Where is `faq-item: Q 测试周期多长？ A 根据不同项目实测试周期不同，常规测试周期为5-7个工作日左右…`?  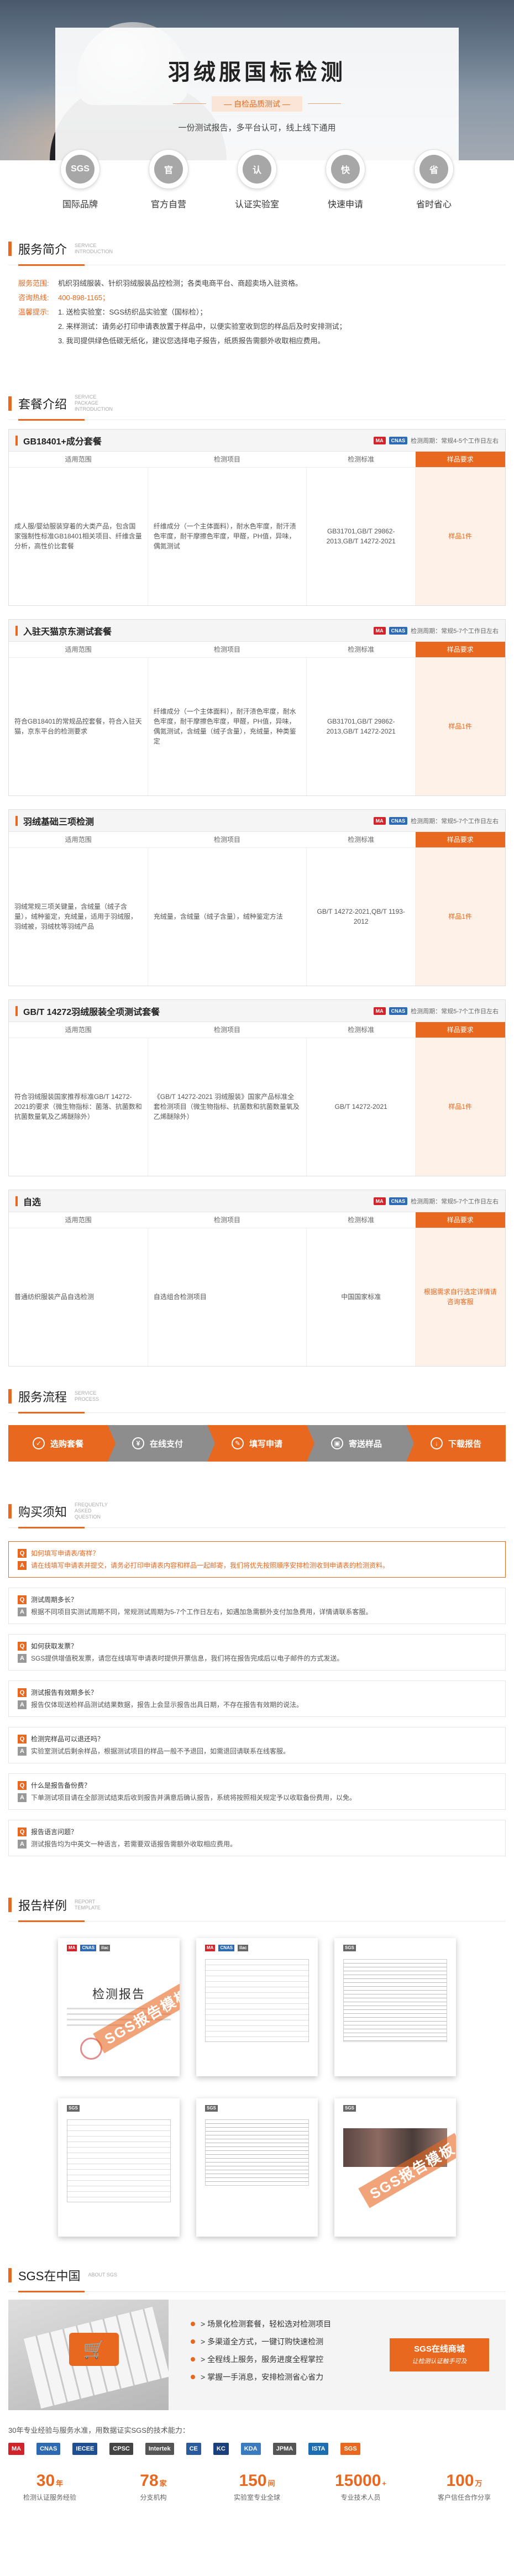 faq-item: Q 测试周期多长？ A 根据不同项目实测试周期不同，常规测试周期为5-7个工作日左右… is located at coordinates (257, 1606).